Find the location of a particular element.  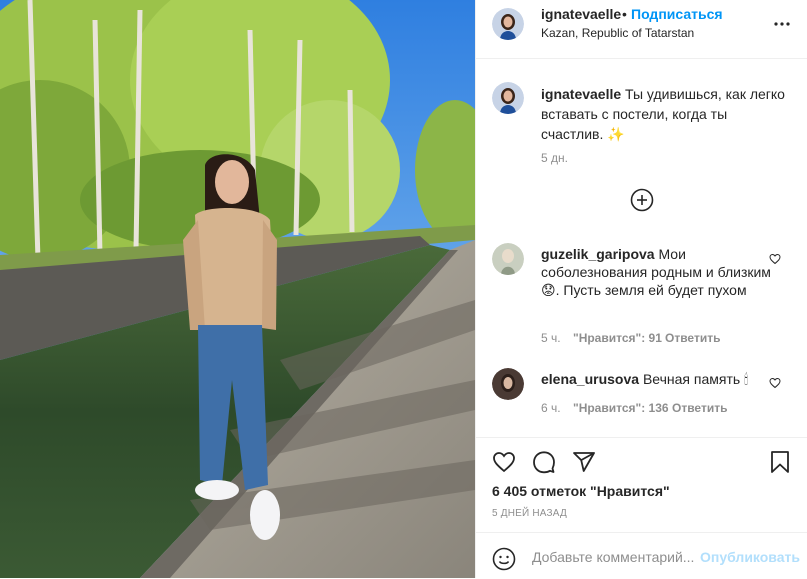

post-date: 5 ДНЕЙ НАЗАД is located at coordinates (529, 513).